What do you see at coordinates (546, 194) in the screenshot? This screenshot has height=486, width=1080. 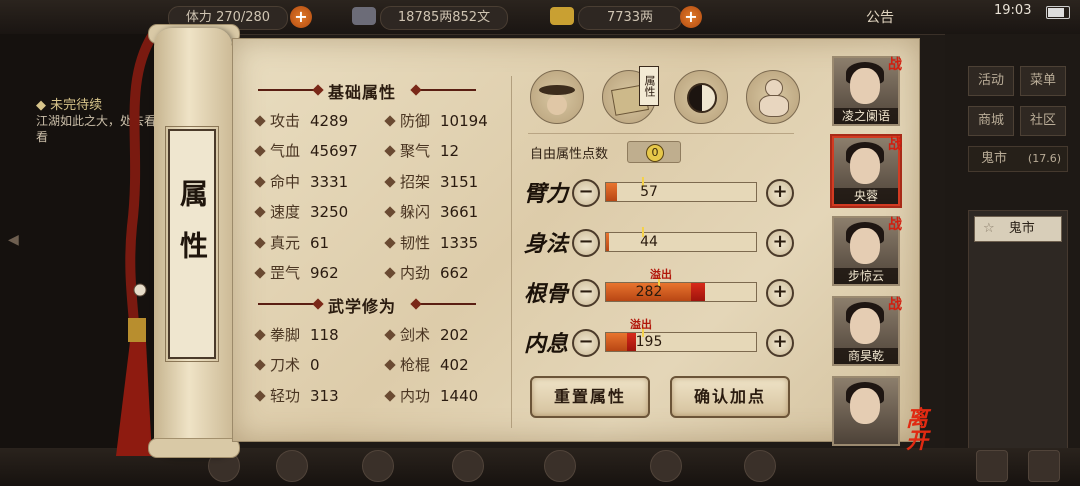 I see `attribute-label: 臂力` at bounding box center [546, 194].